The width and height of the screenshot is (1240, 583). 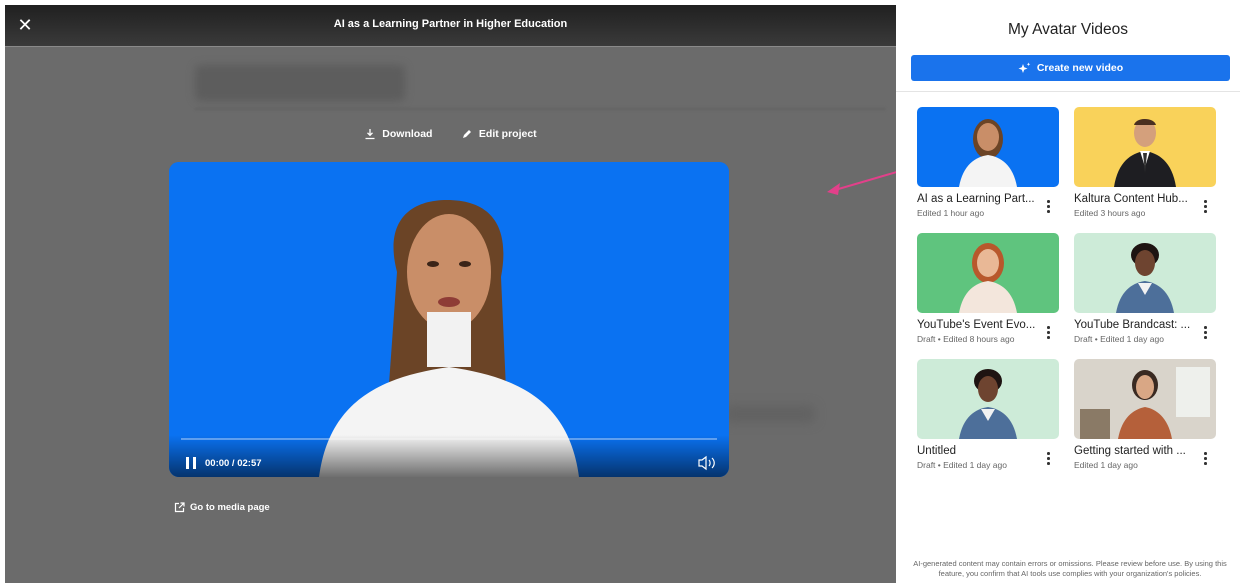 I want to click on blurred-background-element, so click(x=770, y=414).